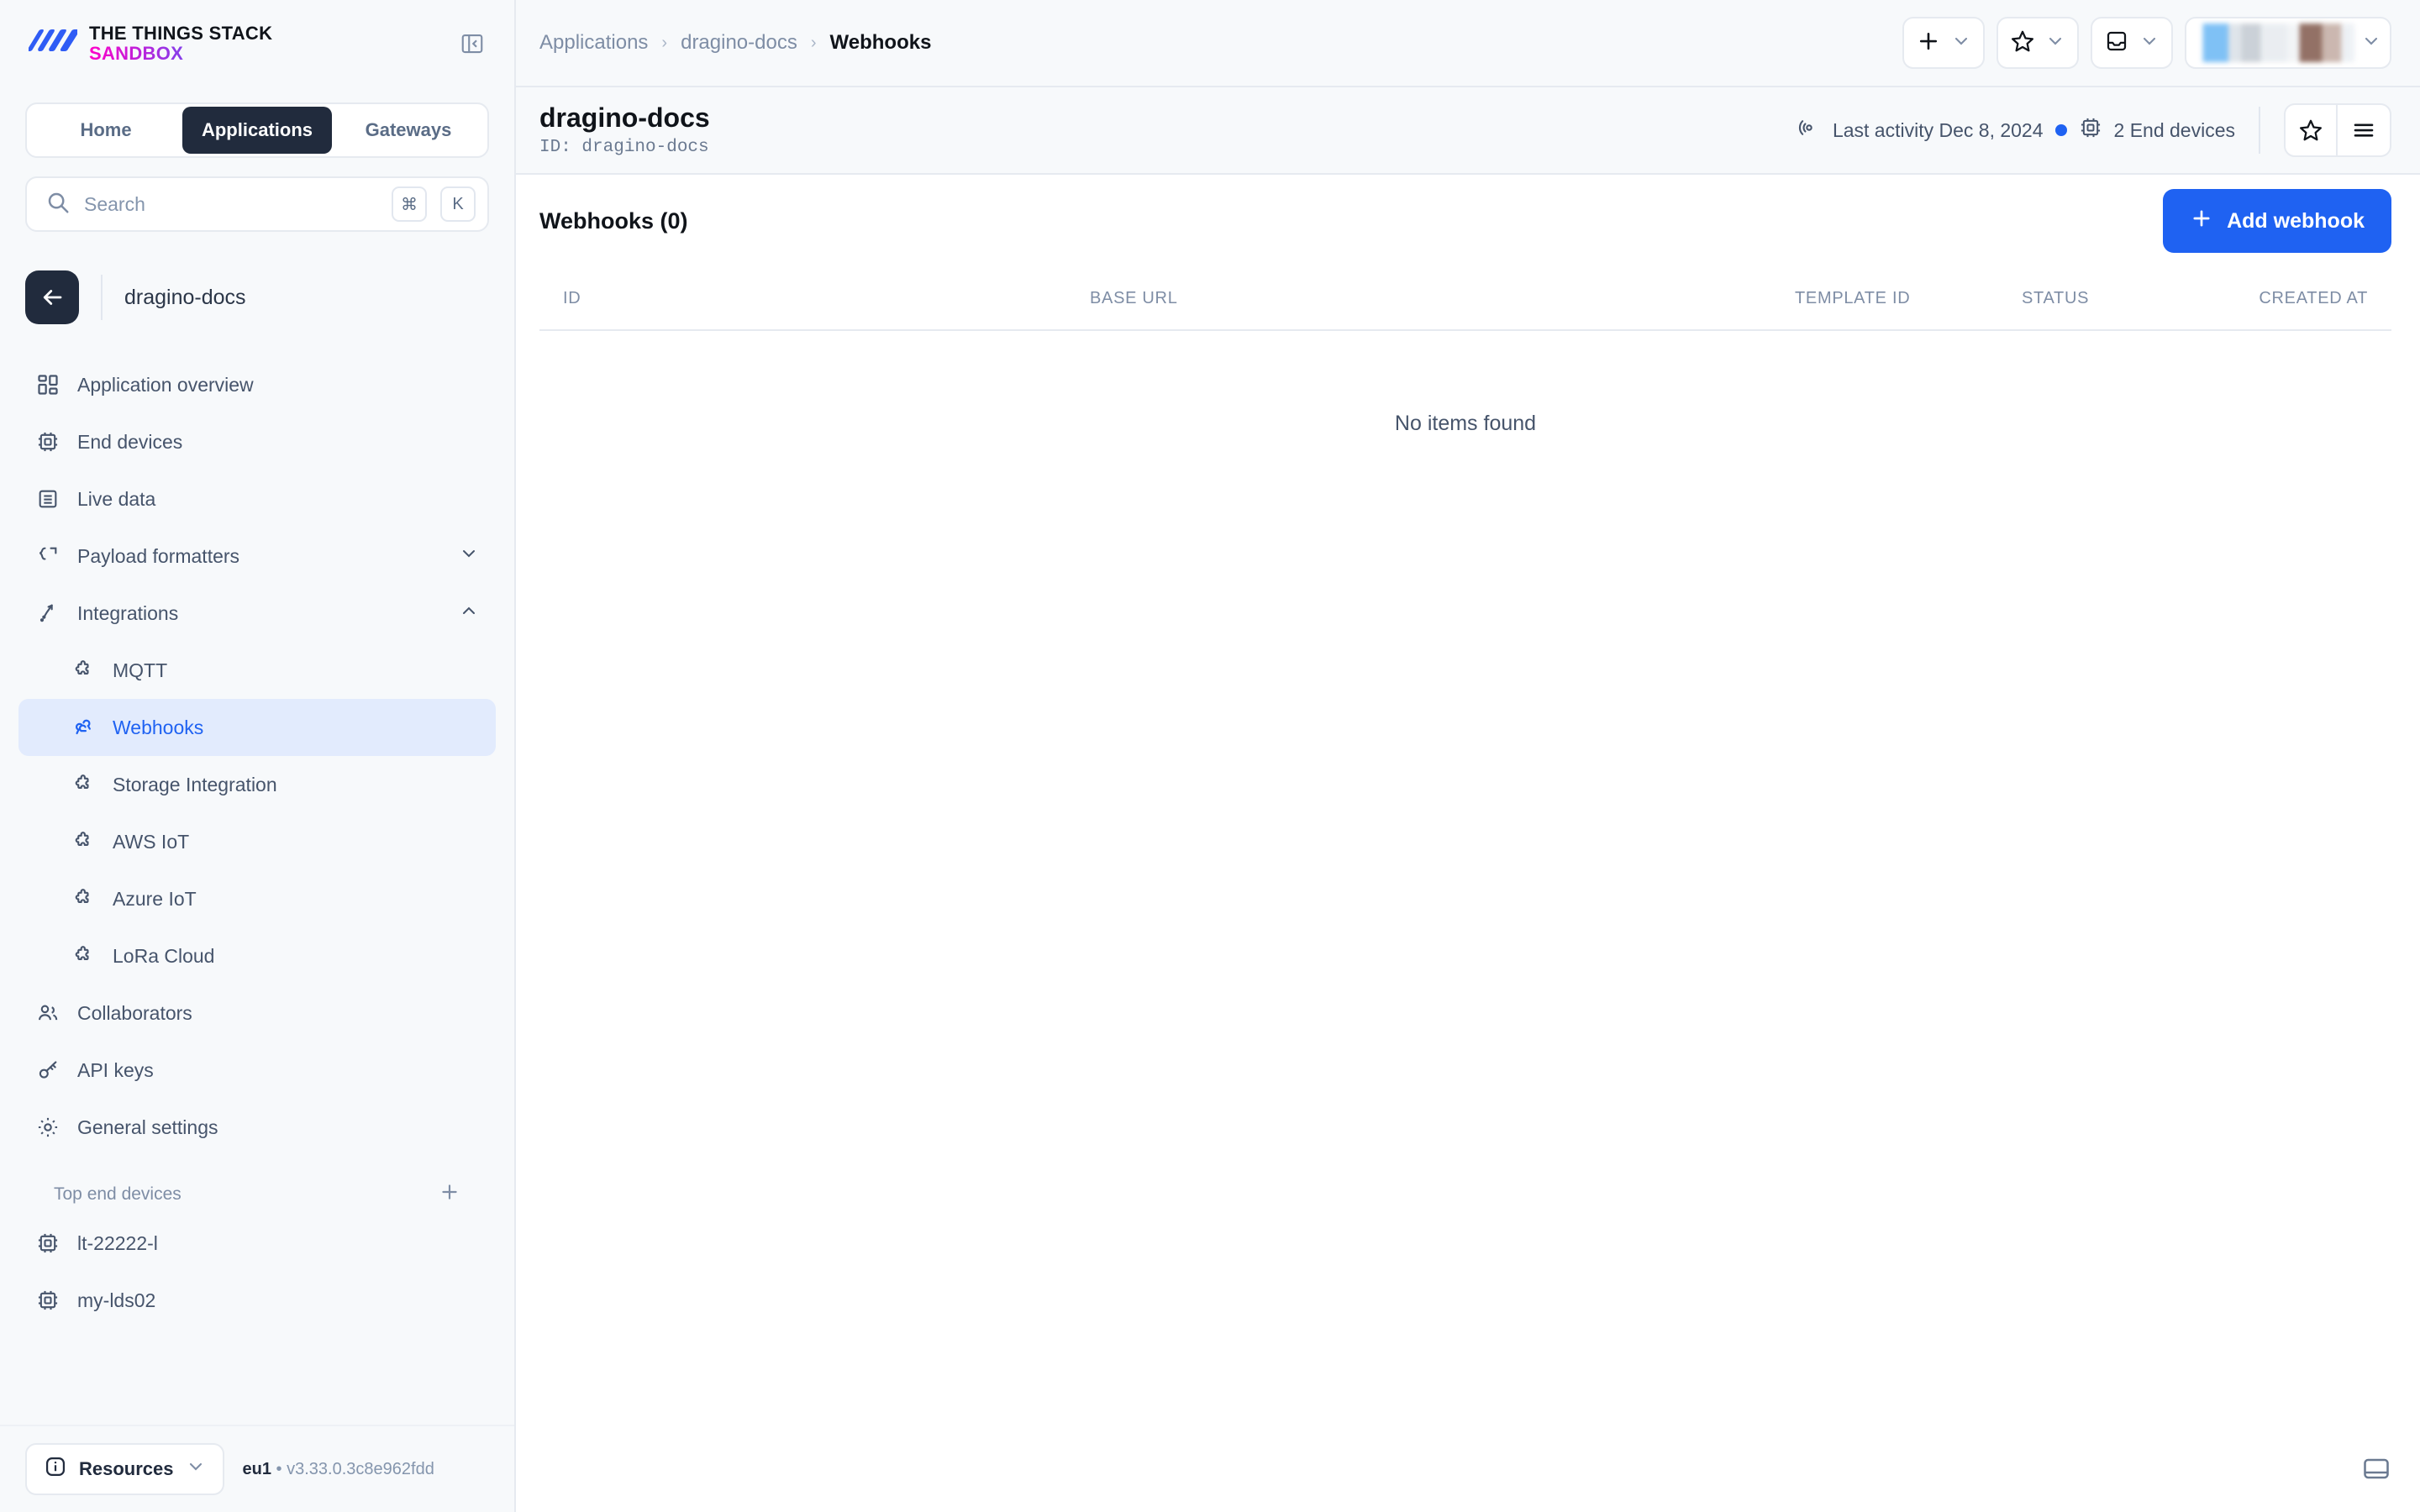 The width and height of the screenshot is (2420, 1512). Describe the element at coordinates (814, 298) in the screenshot. I see `column-header-id: ID` at that location.